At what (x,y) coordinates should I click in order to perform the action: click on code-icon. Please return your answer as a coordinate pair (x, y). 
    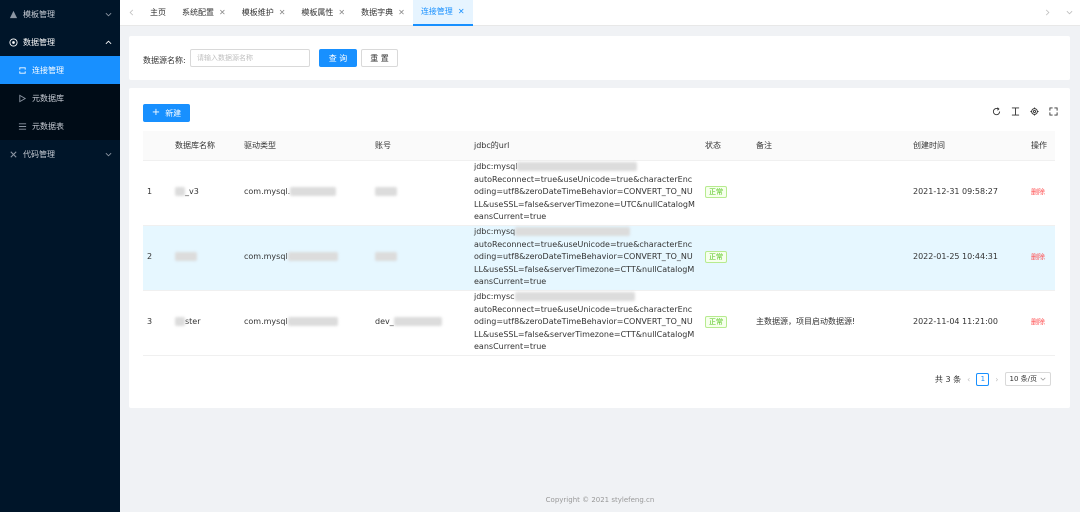
    Looking at the image, I should click on (13, 154).